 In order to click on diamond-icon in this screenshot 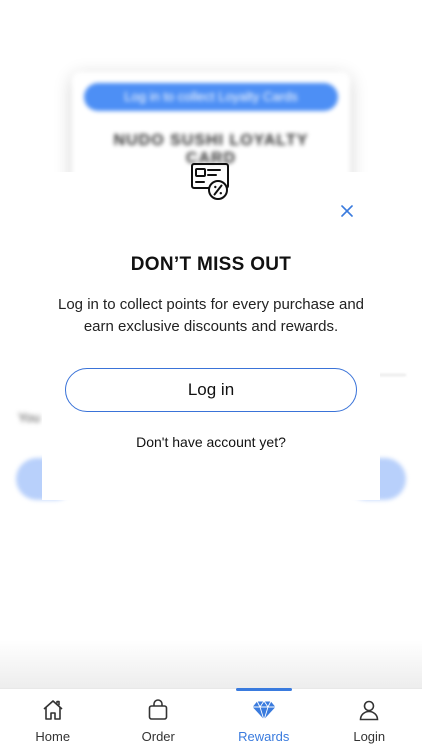, I will do `click(264, 710)`.